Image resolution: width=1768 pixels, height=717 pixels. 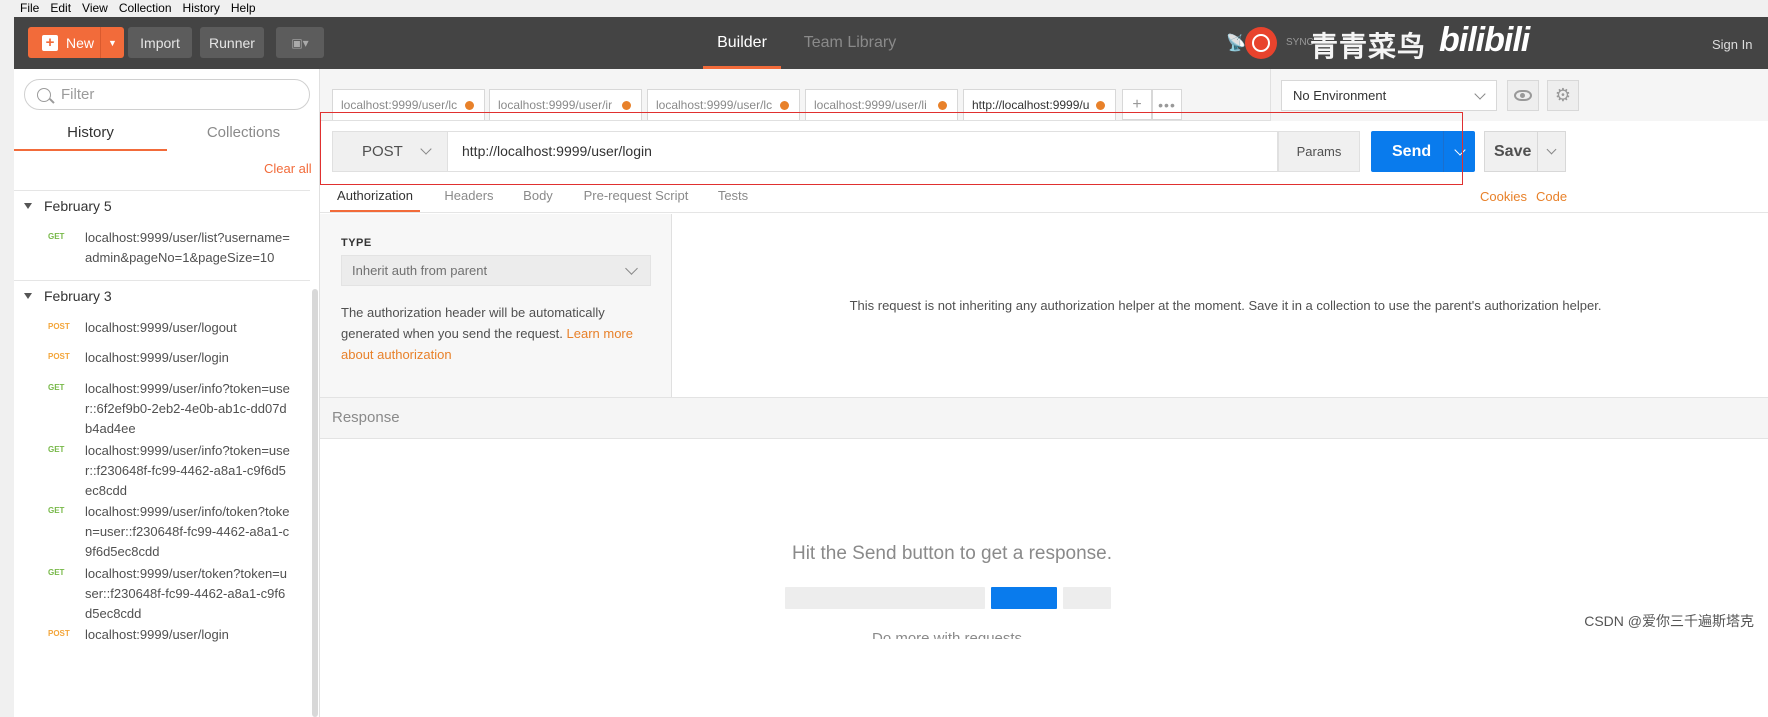 What do you see at coordinates (201, 8) in the screenshot?
I see `menu-history: History` at bounding box center [201, 8].